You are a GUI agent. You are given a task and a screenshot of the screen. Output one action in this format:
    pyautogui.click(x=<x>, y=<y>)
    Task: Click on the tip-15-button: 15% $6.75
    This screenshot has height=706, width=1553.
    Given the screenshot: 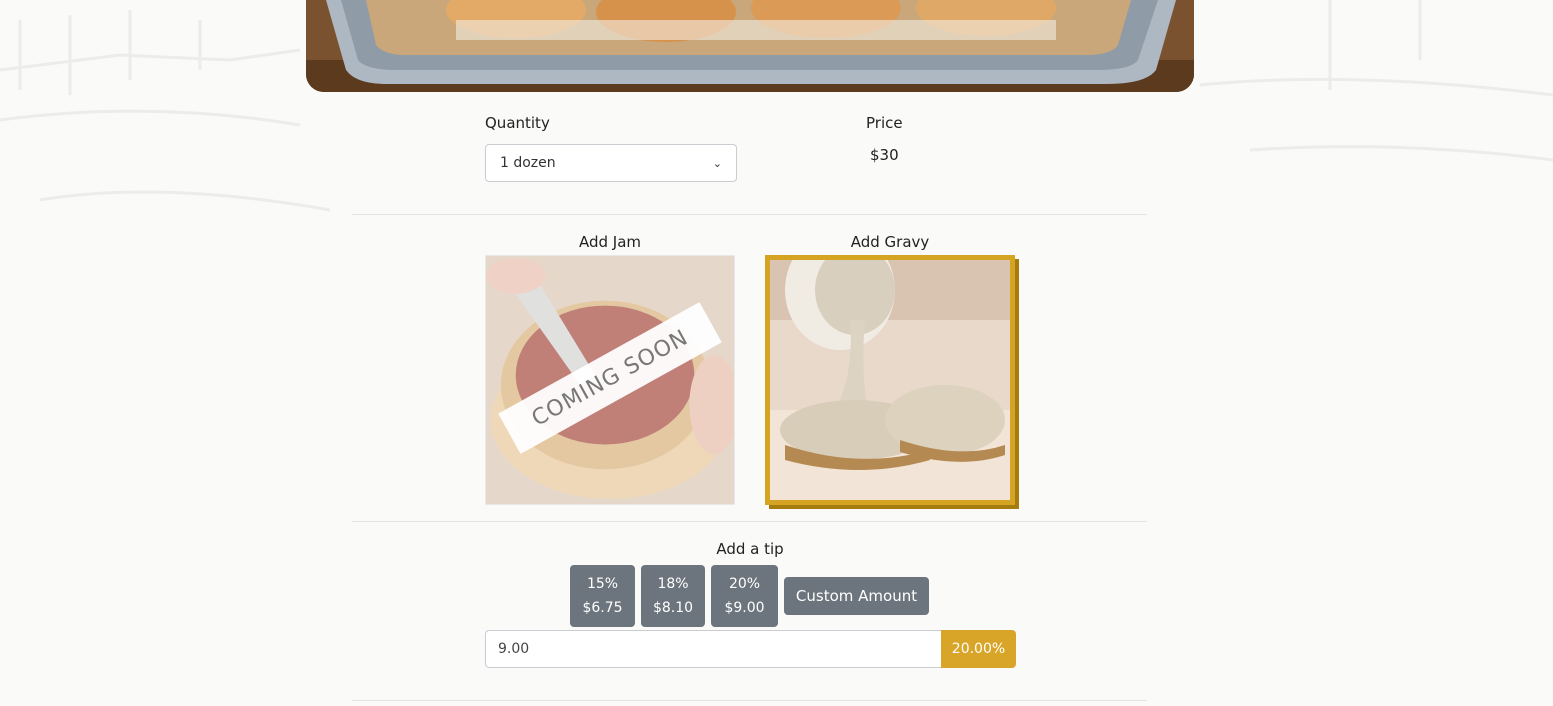 What is the action you would take?
    pyautogui.click(x=602, y=596)
    